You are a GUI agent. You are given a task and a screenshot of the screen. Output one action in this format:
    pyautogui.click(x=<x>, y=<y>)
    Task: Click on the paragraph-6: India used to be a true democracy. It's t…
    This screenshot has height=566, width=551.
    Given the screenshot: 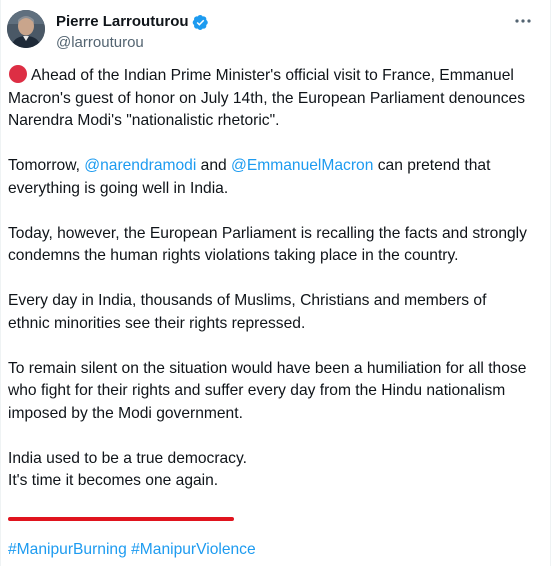 What is the action you would take?
    pyautogui.click(x=268, y=470)
    